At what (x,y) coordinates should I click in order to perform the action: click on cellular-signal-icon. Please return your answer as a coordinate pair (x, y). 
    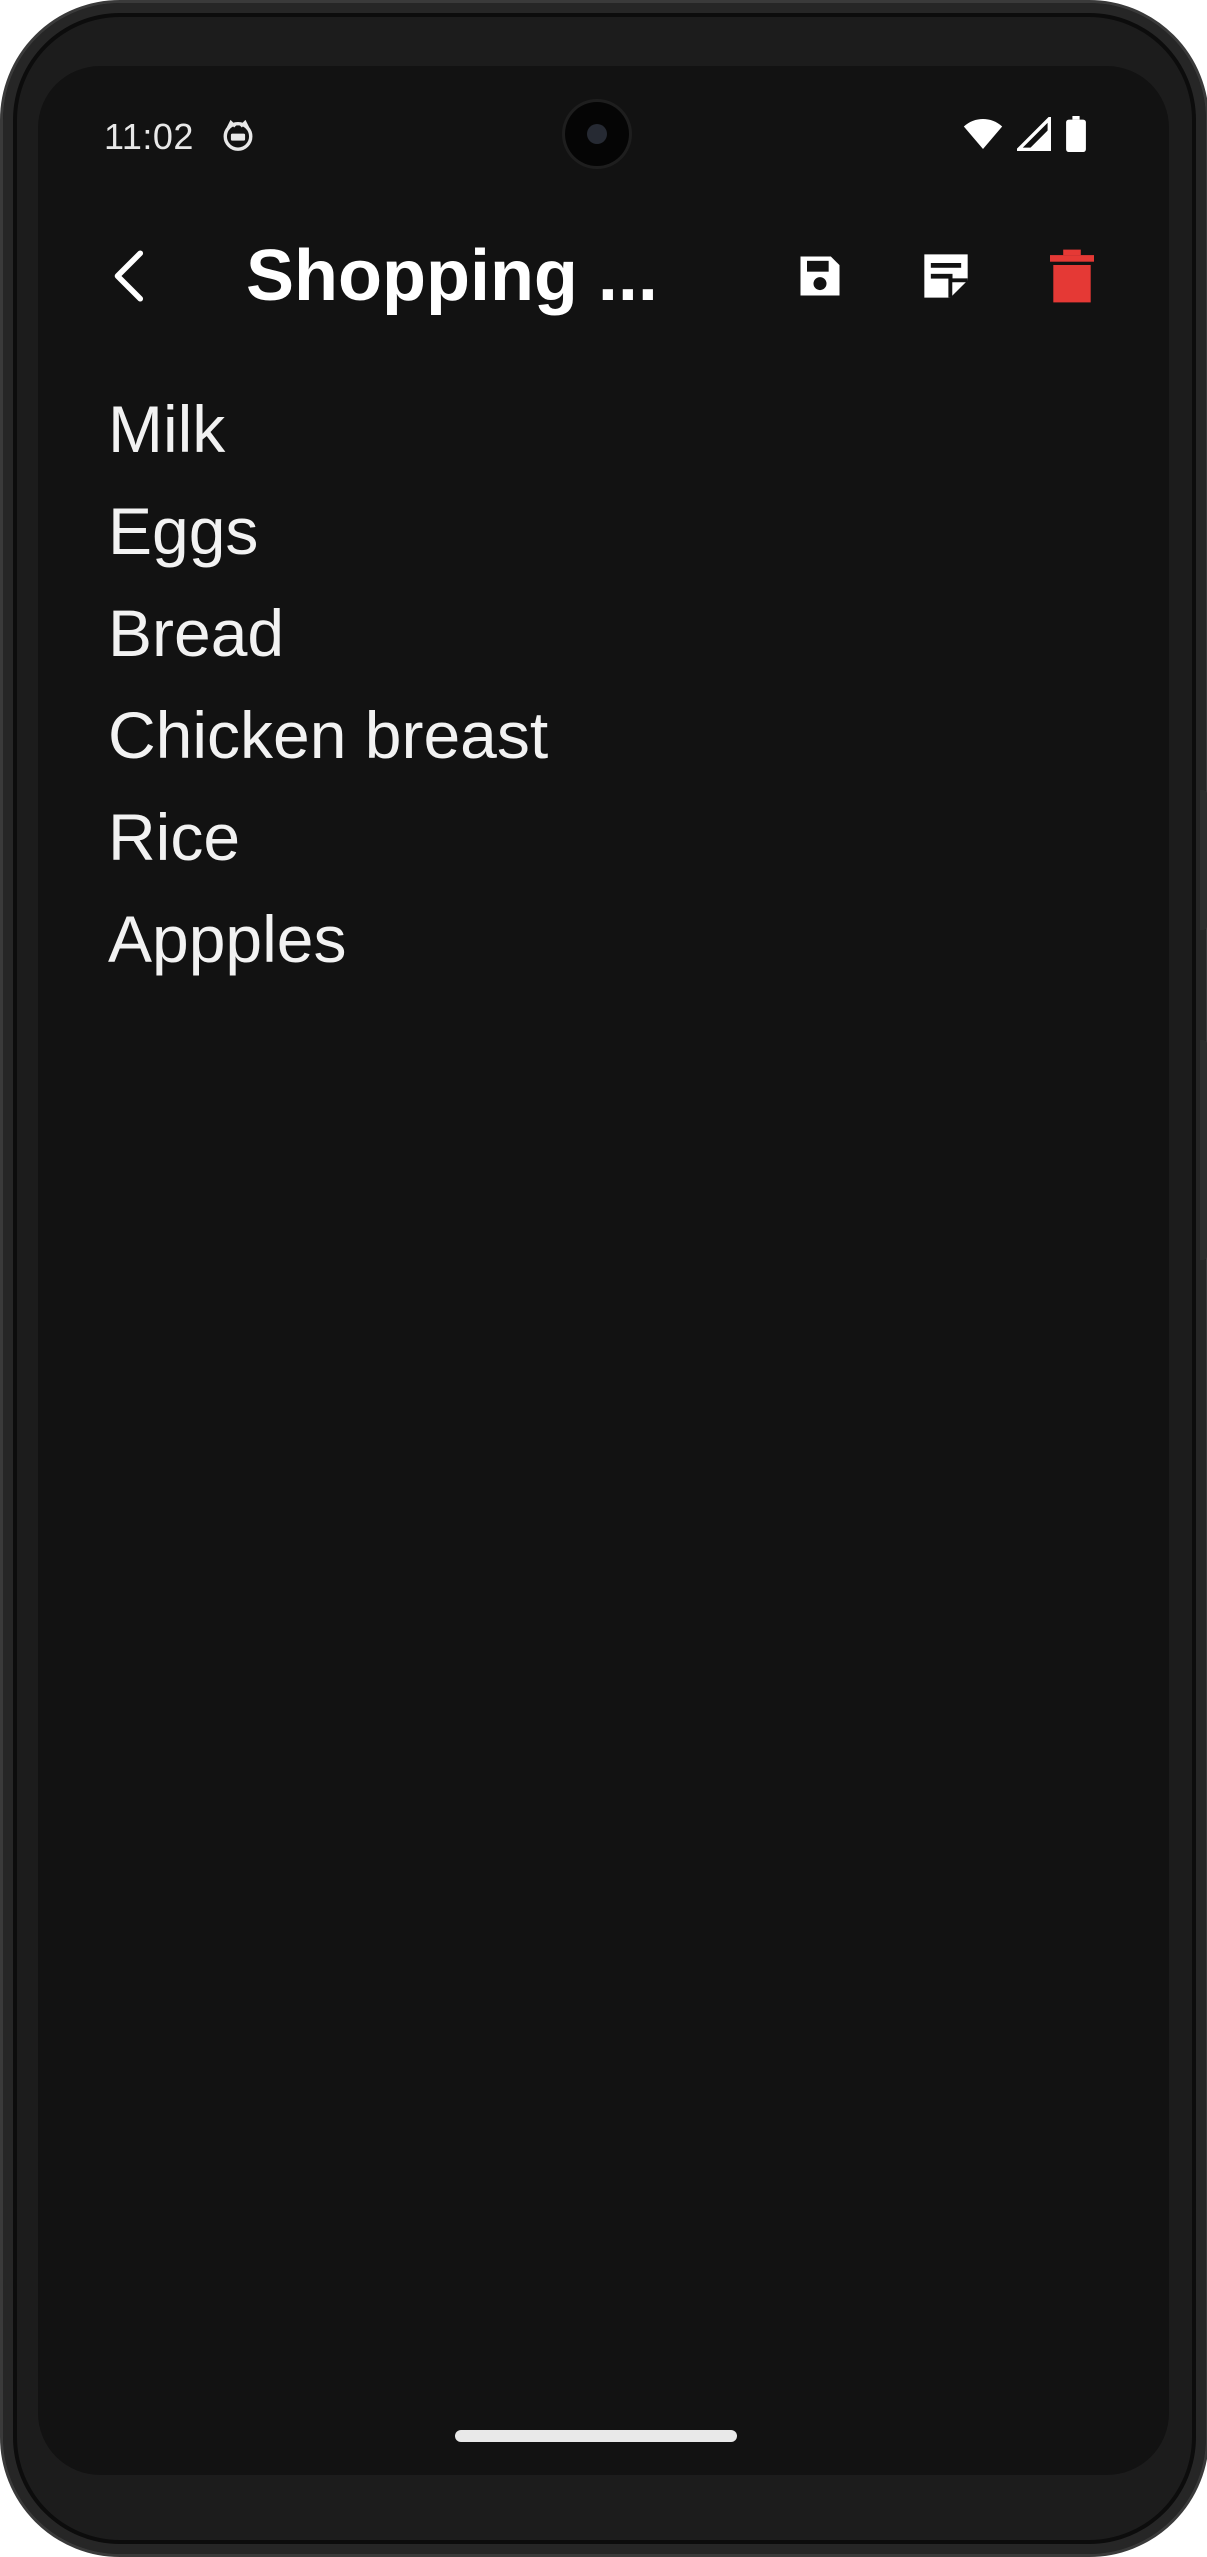
    Looking at the image, I should click on (1034, 134).